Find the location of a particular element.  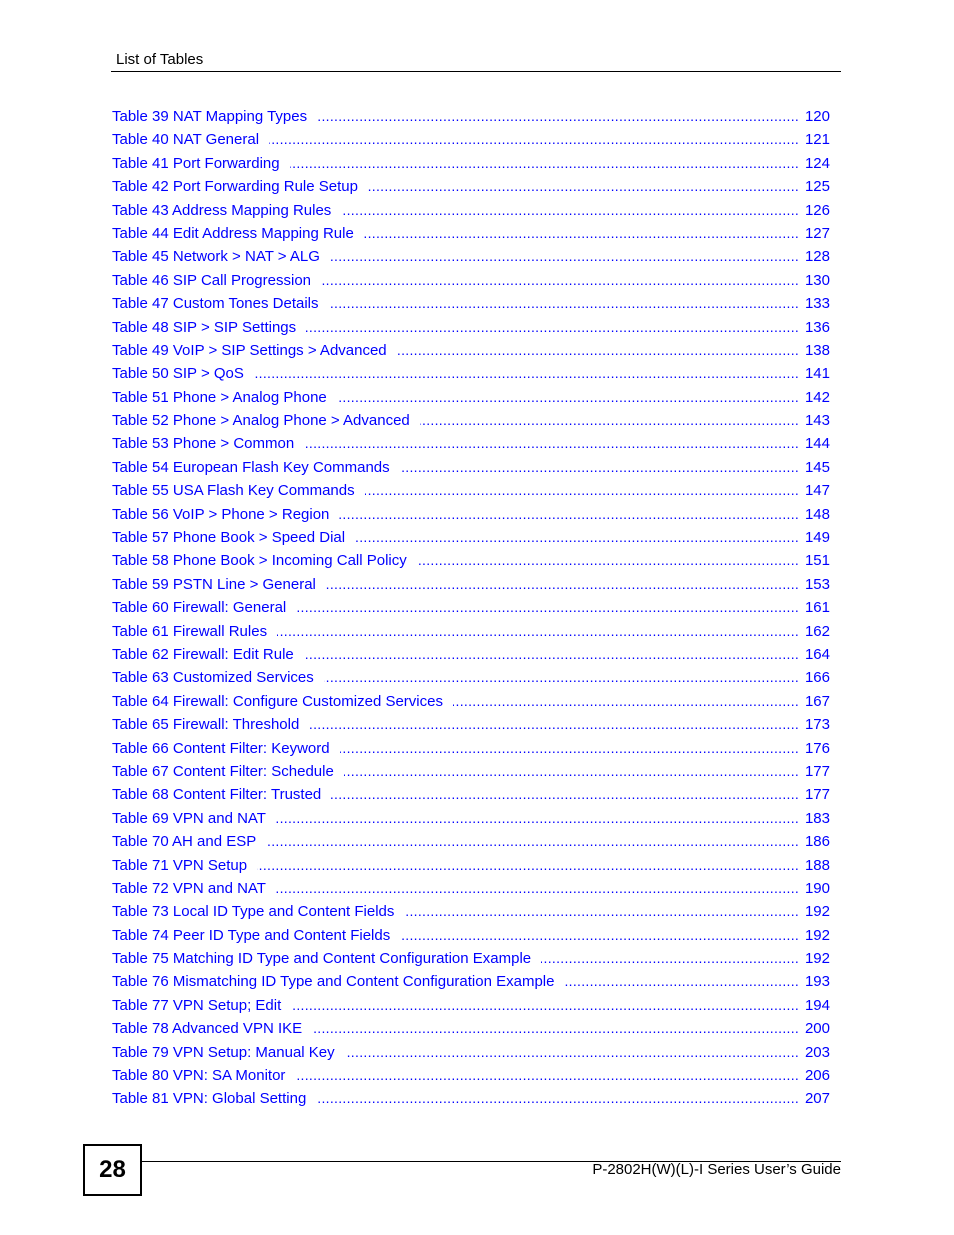

toc-entry-label: Table 80 VPN: SA Monitor is located at coordinates (204, 1076).